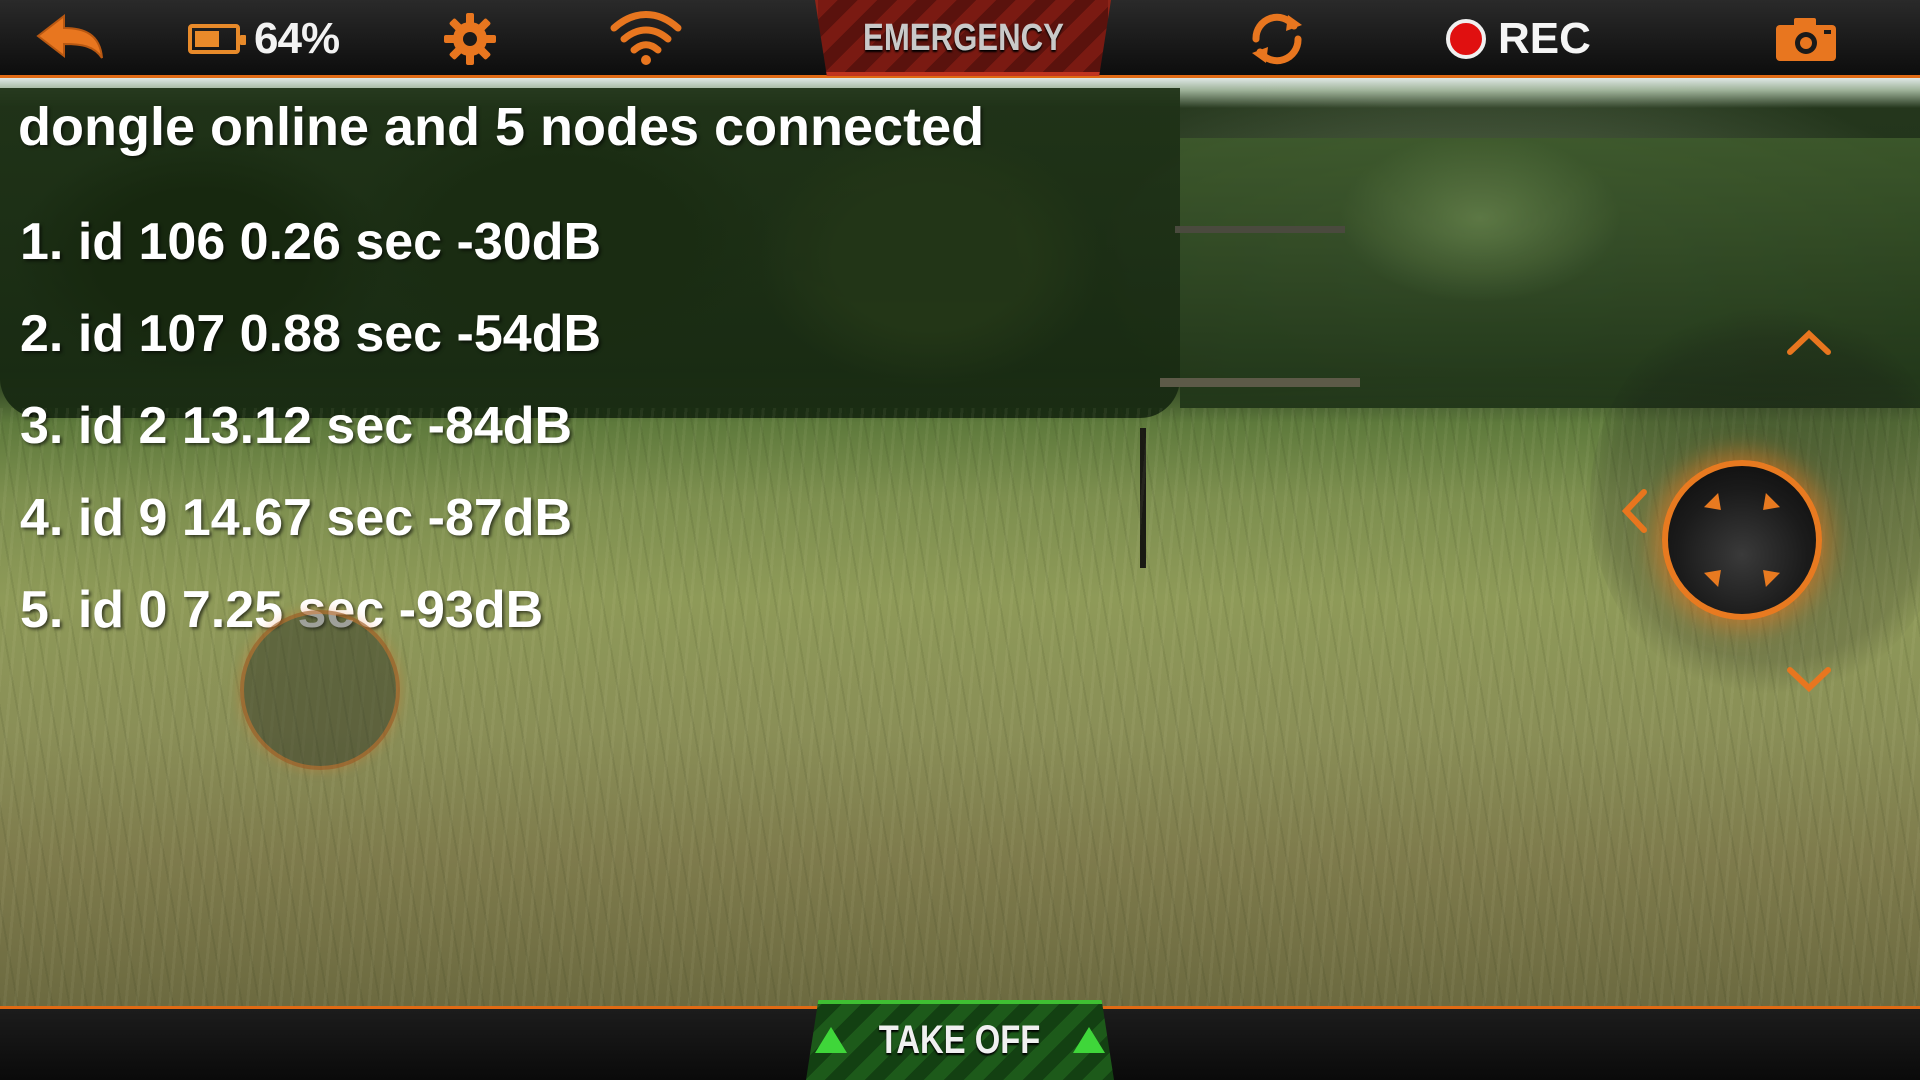 The height and width of the screenshot is (1080, 1920). I want to click on emergency-button: EMERGENCY, so click(963, 38).